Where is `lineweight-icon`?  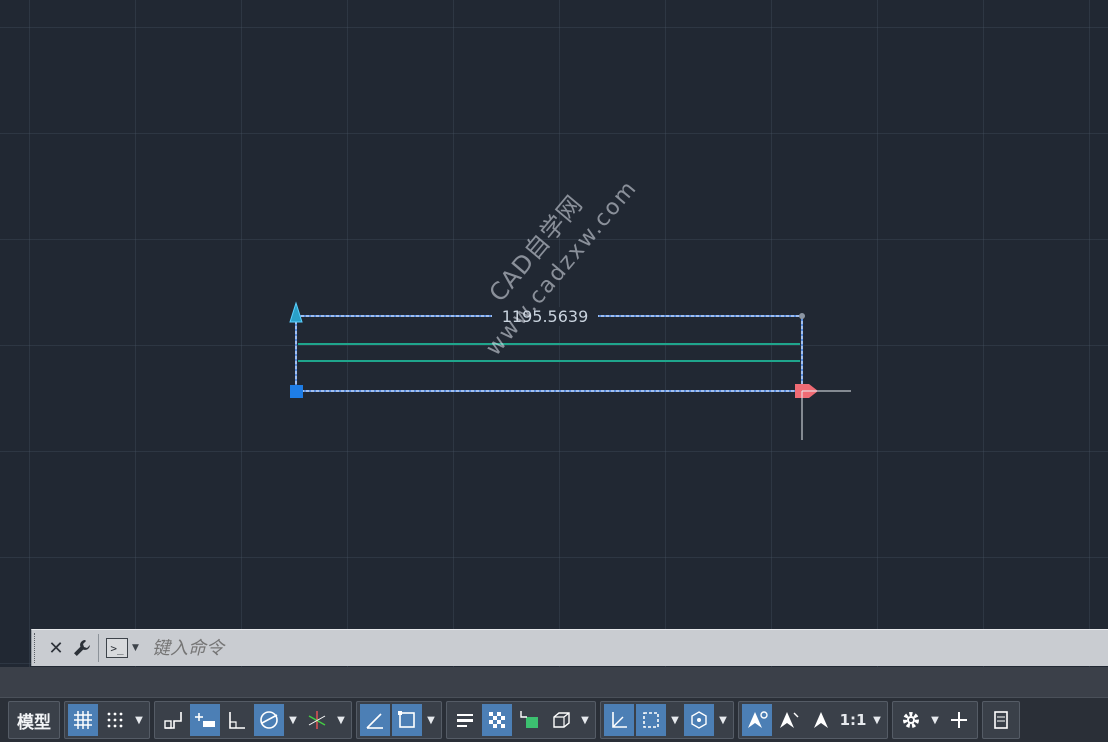 lineweight-icon is located at coordinates (465, 720).